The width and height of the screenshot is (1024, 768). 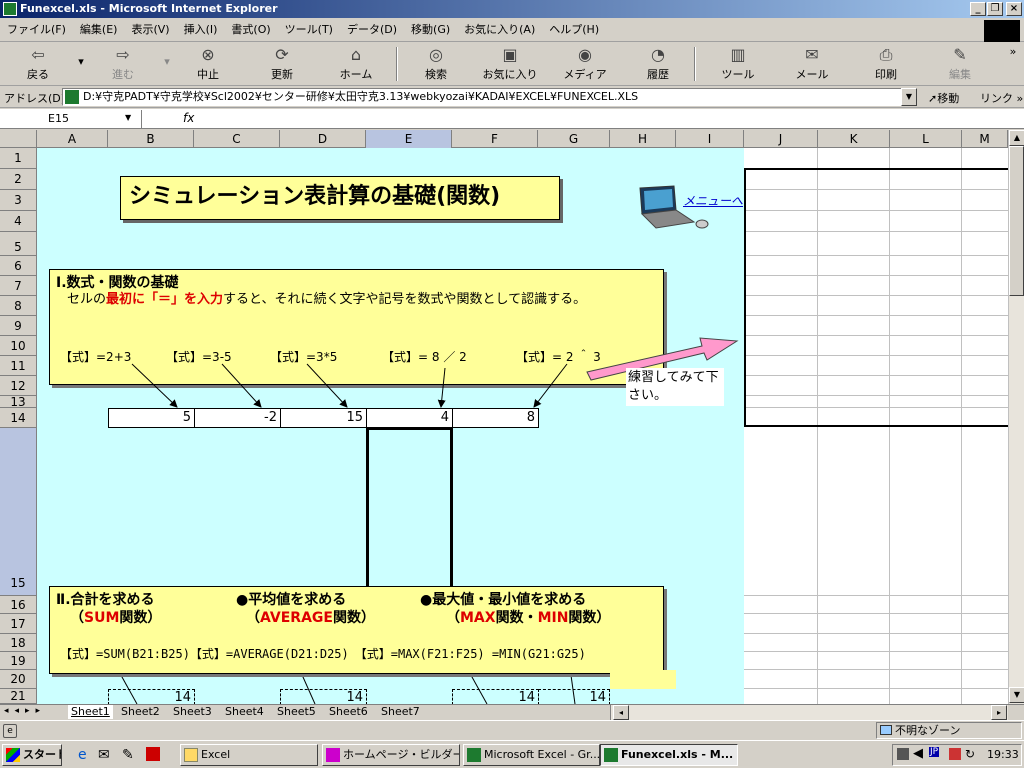 I want to click on print-button: ⎙ 印刷, so click(x=886, y=63).